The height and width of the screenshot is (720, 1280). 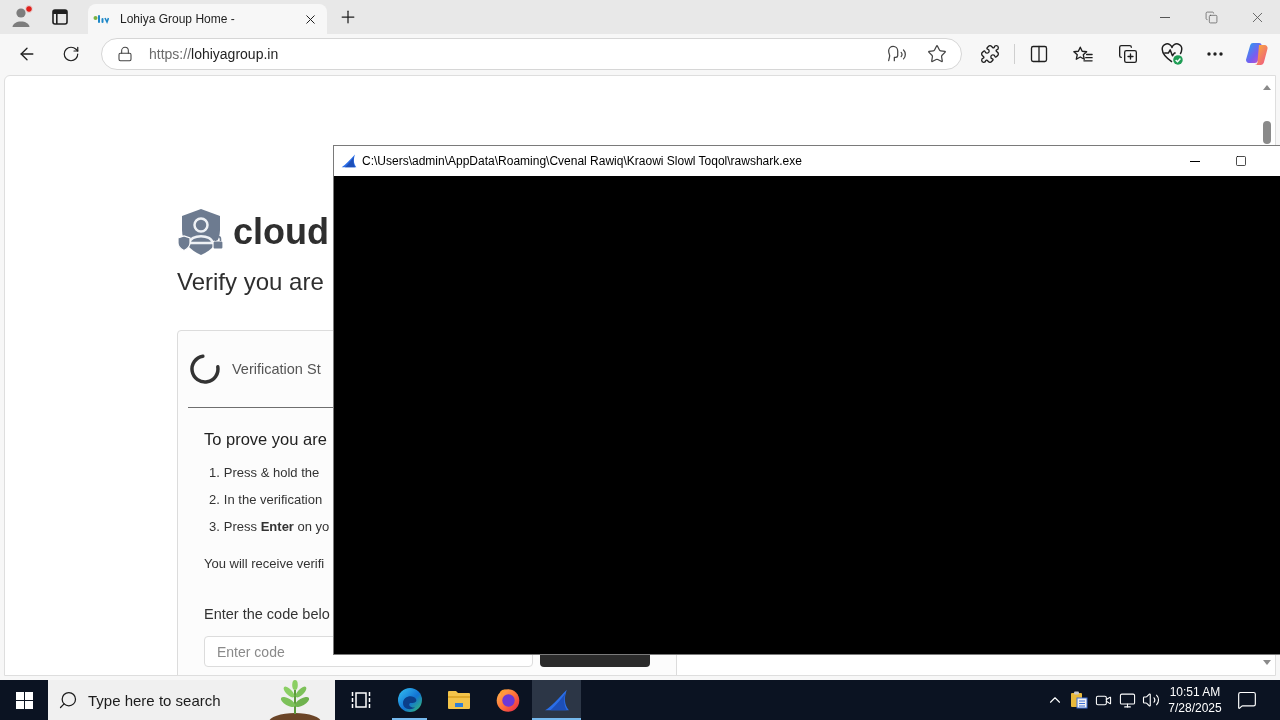 I want to click on status-text: Verification St, so click(x=276, y=369).